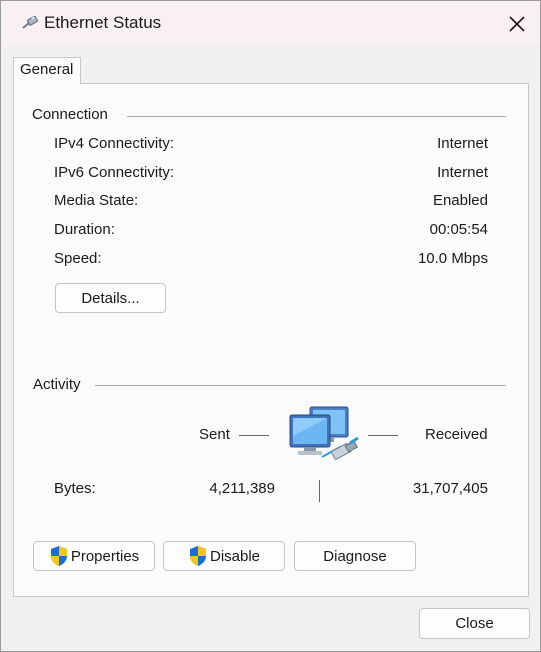 This screenshot has width=541, height=652. What do you see at coordinates (70, 114) in the screenshot?
I see `connection-group-title: Connection` at bounding box center [70, 114].